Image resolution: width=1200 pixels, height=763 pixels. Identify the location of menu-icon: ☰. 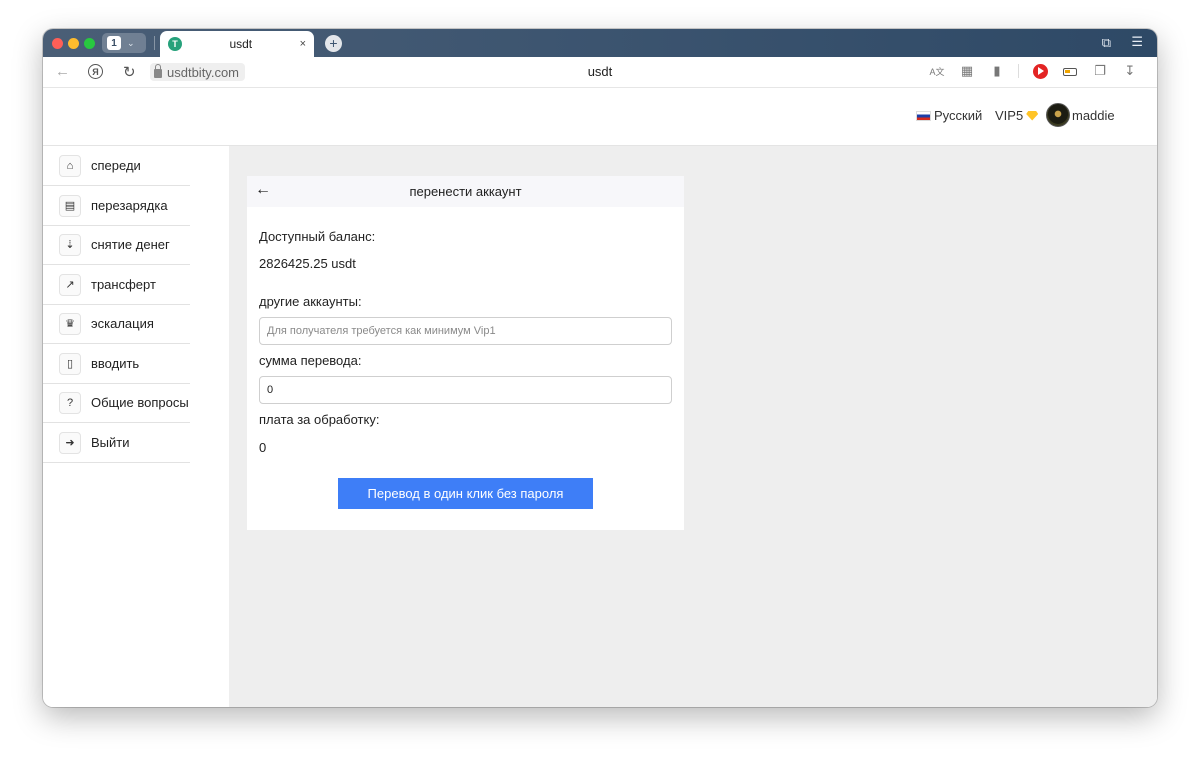
(1137, 42).